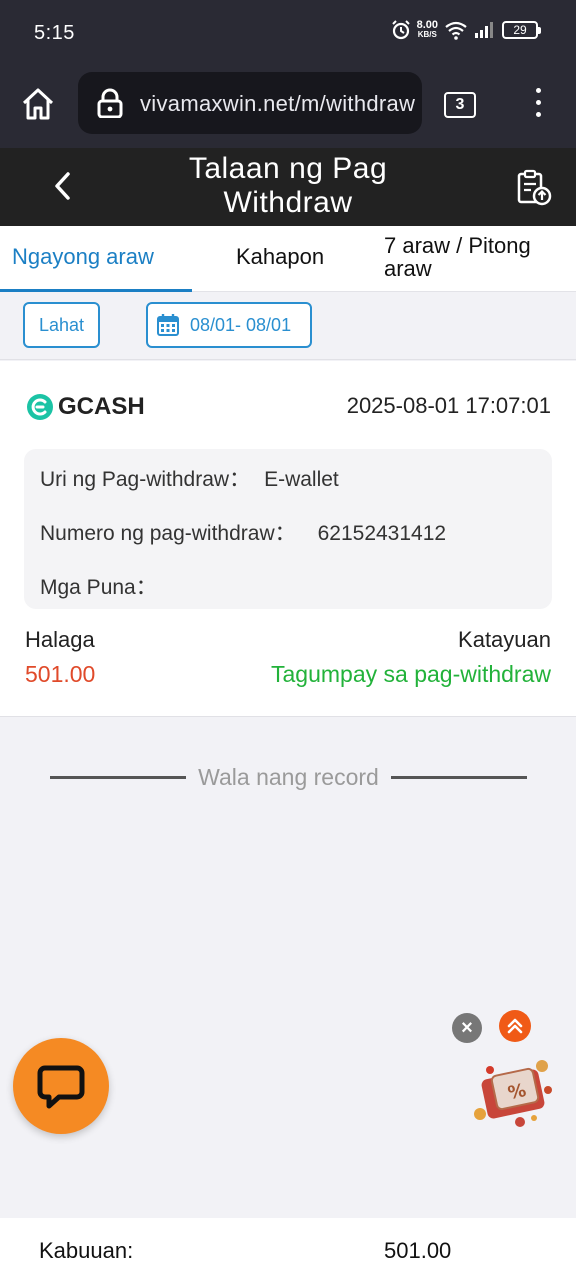 The height and width of the screenshot is (1280, 576). I want to click on withdraw-number-row: Numero ng pag-withdraw： 62152431412, so click(243, 532).